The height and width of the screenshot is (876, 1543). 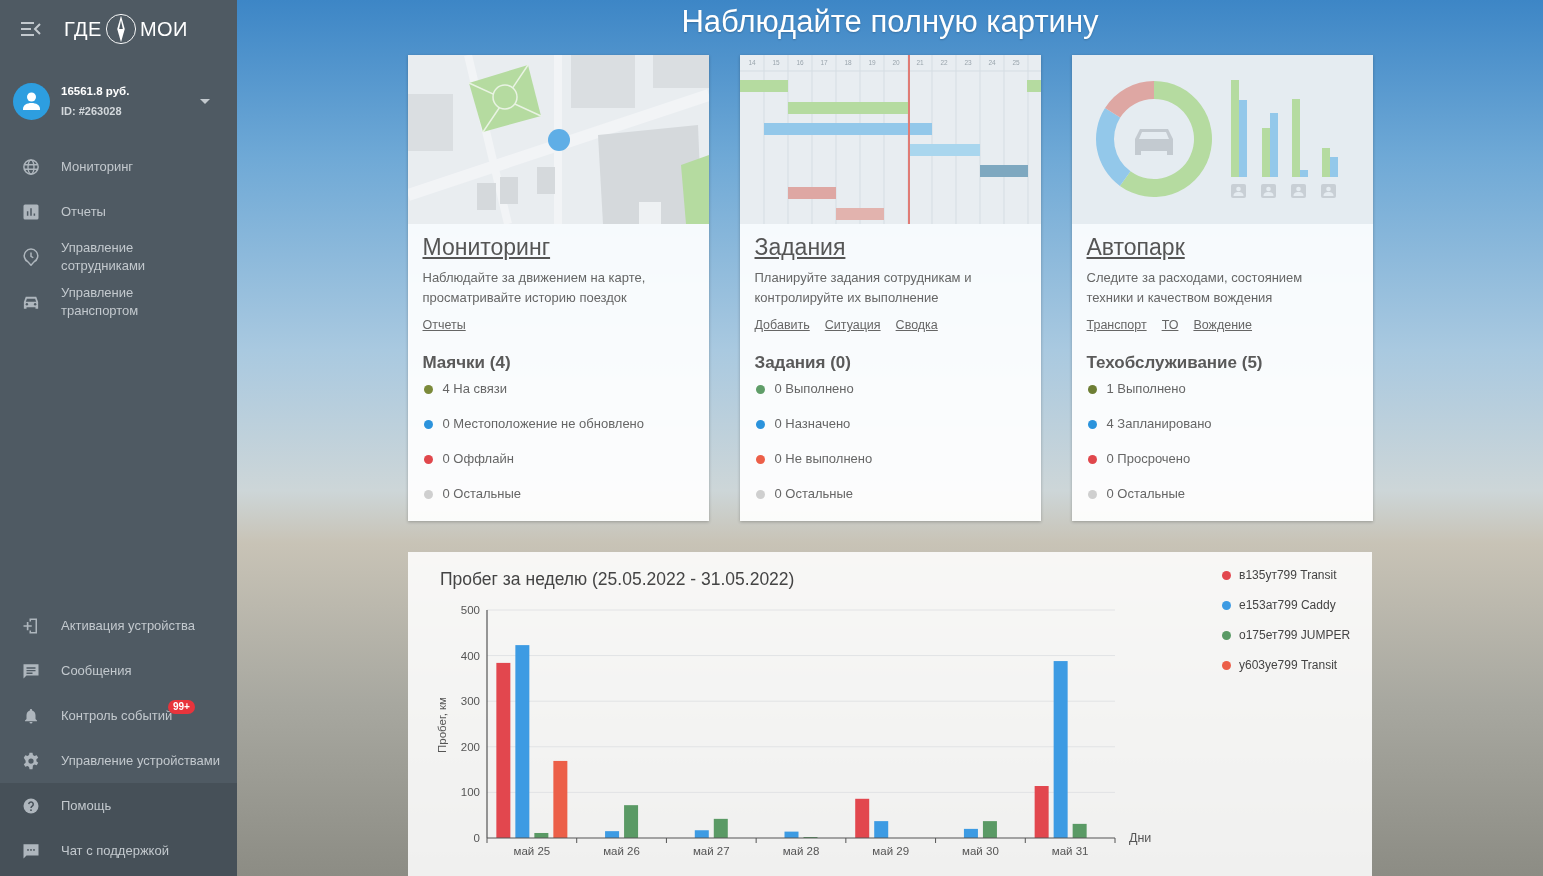 I want to click on axis-tick-label: 0, so click(x=476, y=838).